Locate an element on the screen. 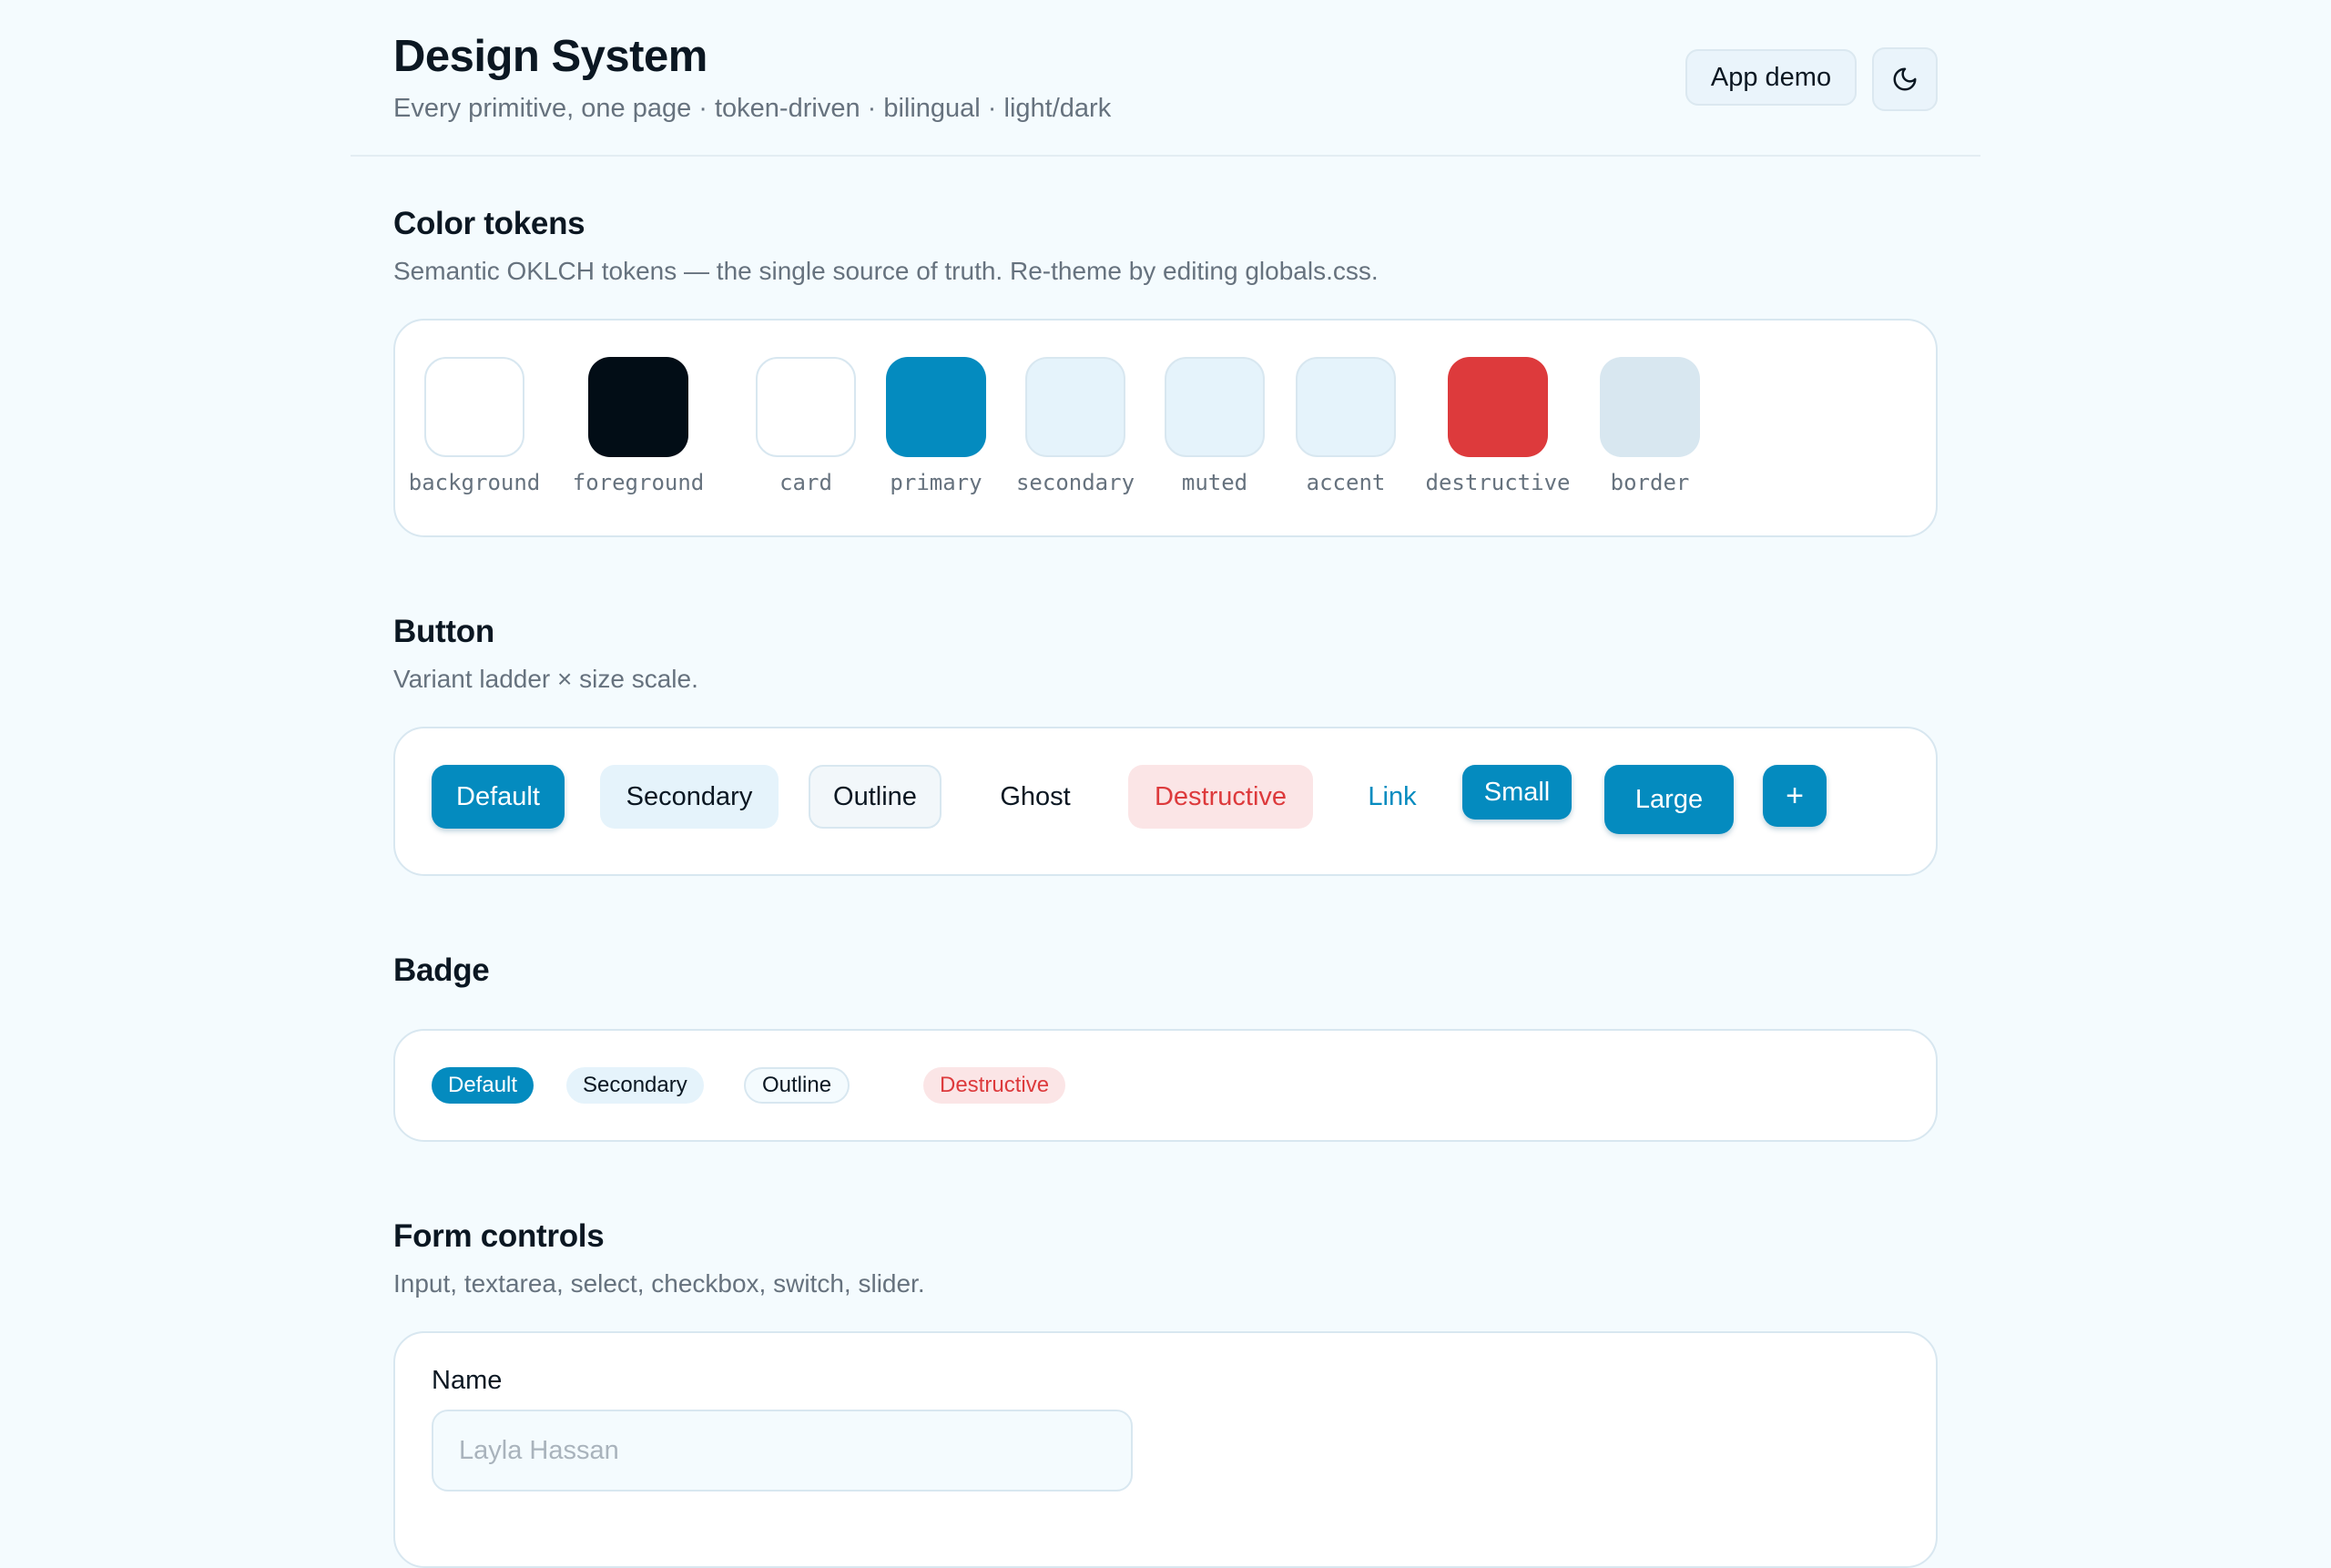 The height and width of the screenshot is (1568, 2331). swatch-label: secondary is located at coordinates (1075, 482).